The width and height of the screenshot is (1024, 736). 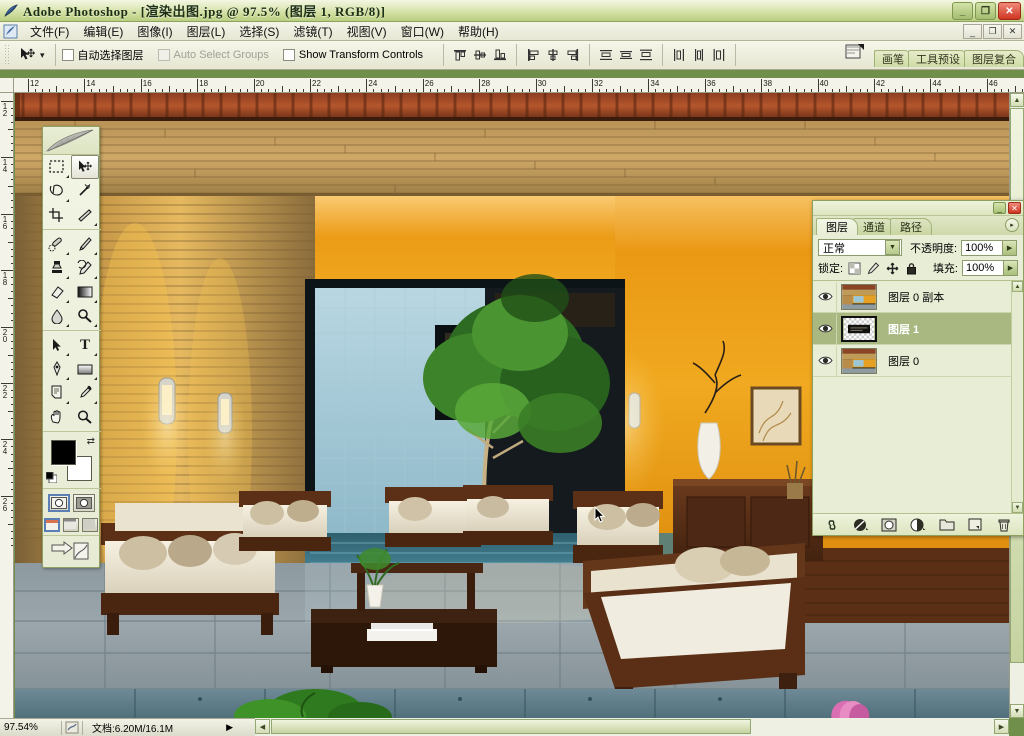 I want to click on path-selection-flyout-indicator, so click(x=67, y=354).